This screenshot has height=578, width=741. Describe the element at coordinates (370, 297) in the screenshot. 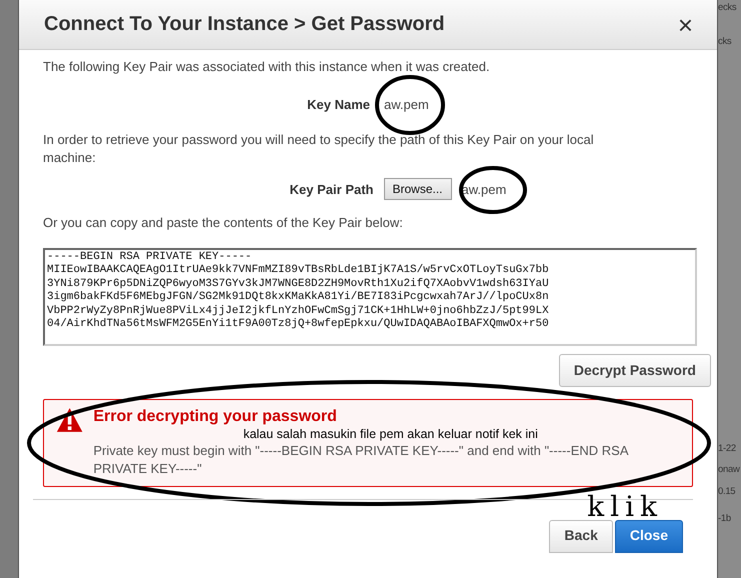

I see `key-text-area: -----BEGIN RSA PRIVATE KEY----- MIIEowIBAAKCAQEAgO1ItrUAe9kk7VNFmMZI89vTBsRbLde1BIjK7A1S/w5rvCxOTLoyTsuGx7bb 3YNi879KPr6p5DNiZQP6wyoM3S7GYv3kJM7WNGE8D2ZH9MovRth1Xu2ifQ7XAobvV1wdsh63IYaU 3igm6bakFKd5F6MEbgJFGN/SG2Mk91DQt8kxKMaKkA81Yi/BE7I83iPcgcwxah7ArJ//lpoCUx8n VbPP2rWyZy8PnRjWue8PViLx4jjJeI2jkfLnYzhOFwCmSgj71CK+1HhLW+0jno6hbZzJ/5pt99LX 04/AirKhdTNa56tMsWFM2G5EnYi1tF9A00Tz8jQ+8wfepEpkxu/QUwIDAQABAoIBAFXQmwOx+r50` at that location.